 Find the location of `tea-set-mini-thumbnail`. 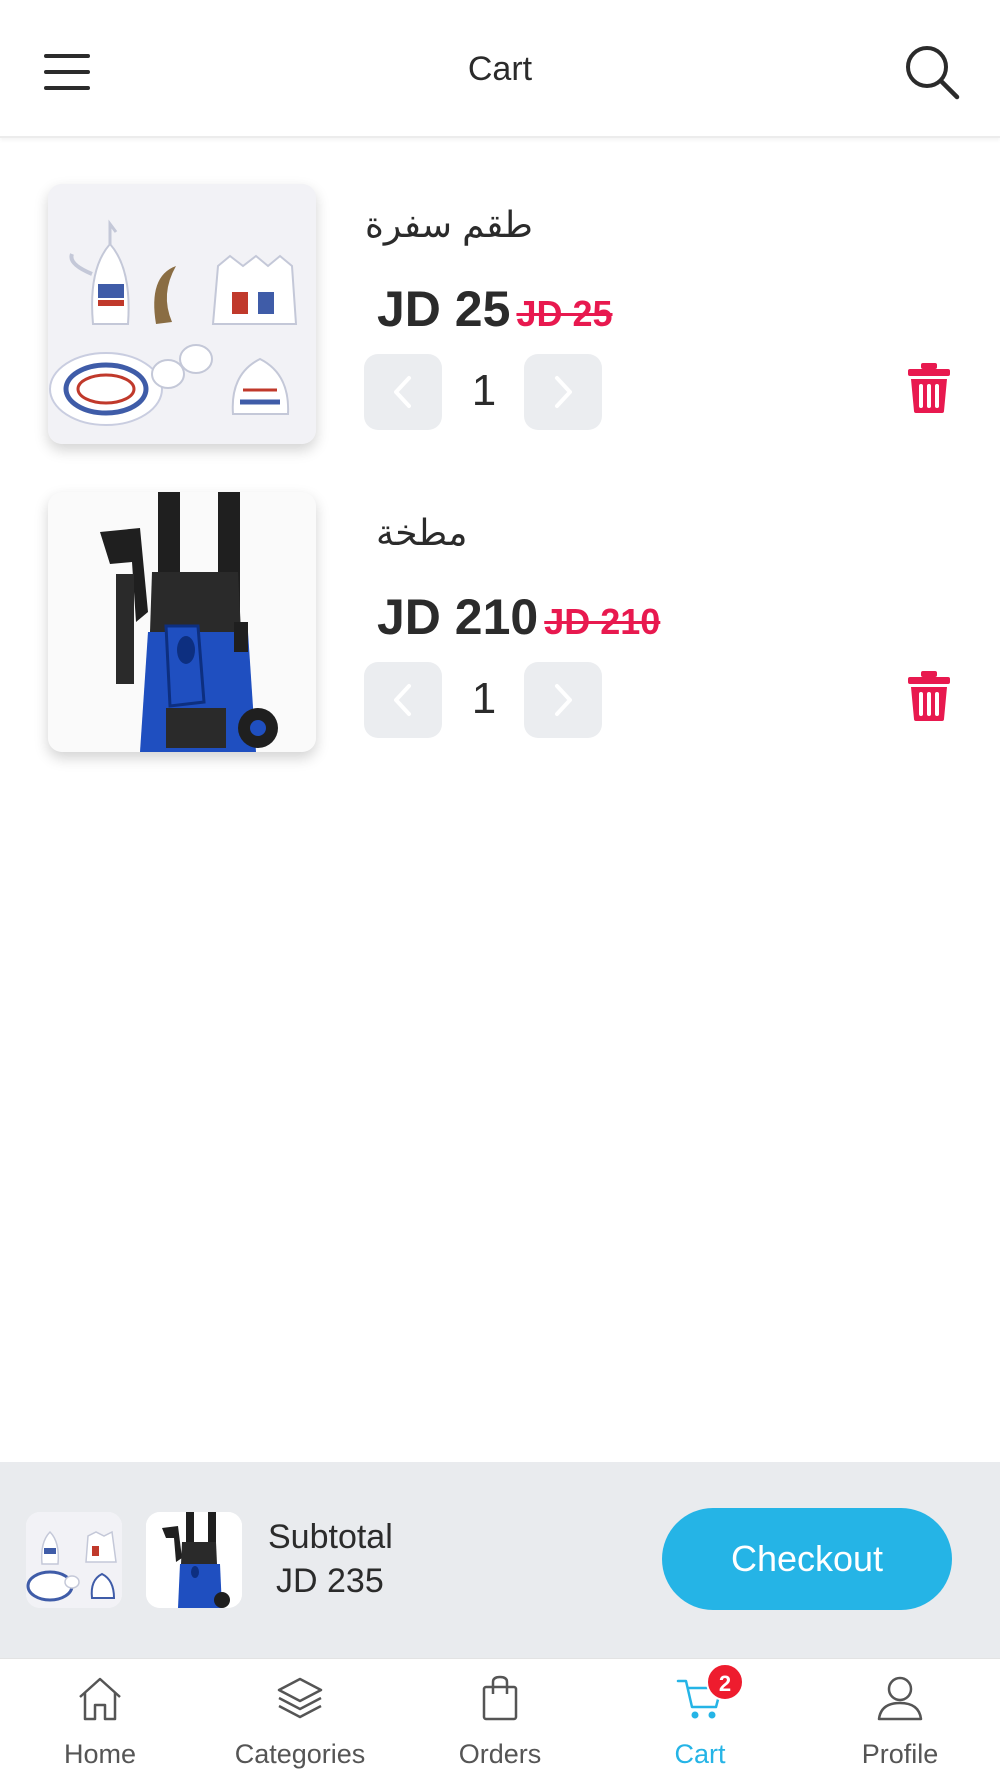

tea-set-mini-thumbnail is located at coordinates (74, 1560).